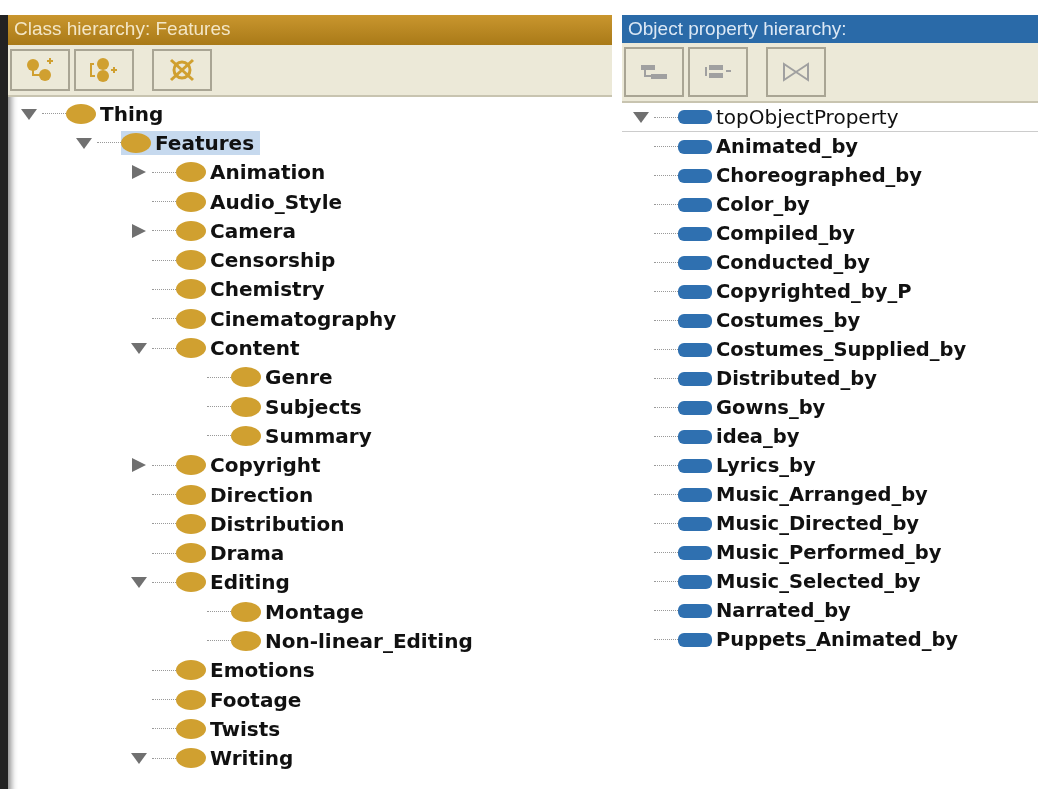  I want to click on tree-item: Subjects, so click(299, 406).